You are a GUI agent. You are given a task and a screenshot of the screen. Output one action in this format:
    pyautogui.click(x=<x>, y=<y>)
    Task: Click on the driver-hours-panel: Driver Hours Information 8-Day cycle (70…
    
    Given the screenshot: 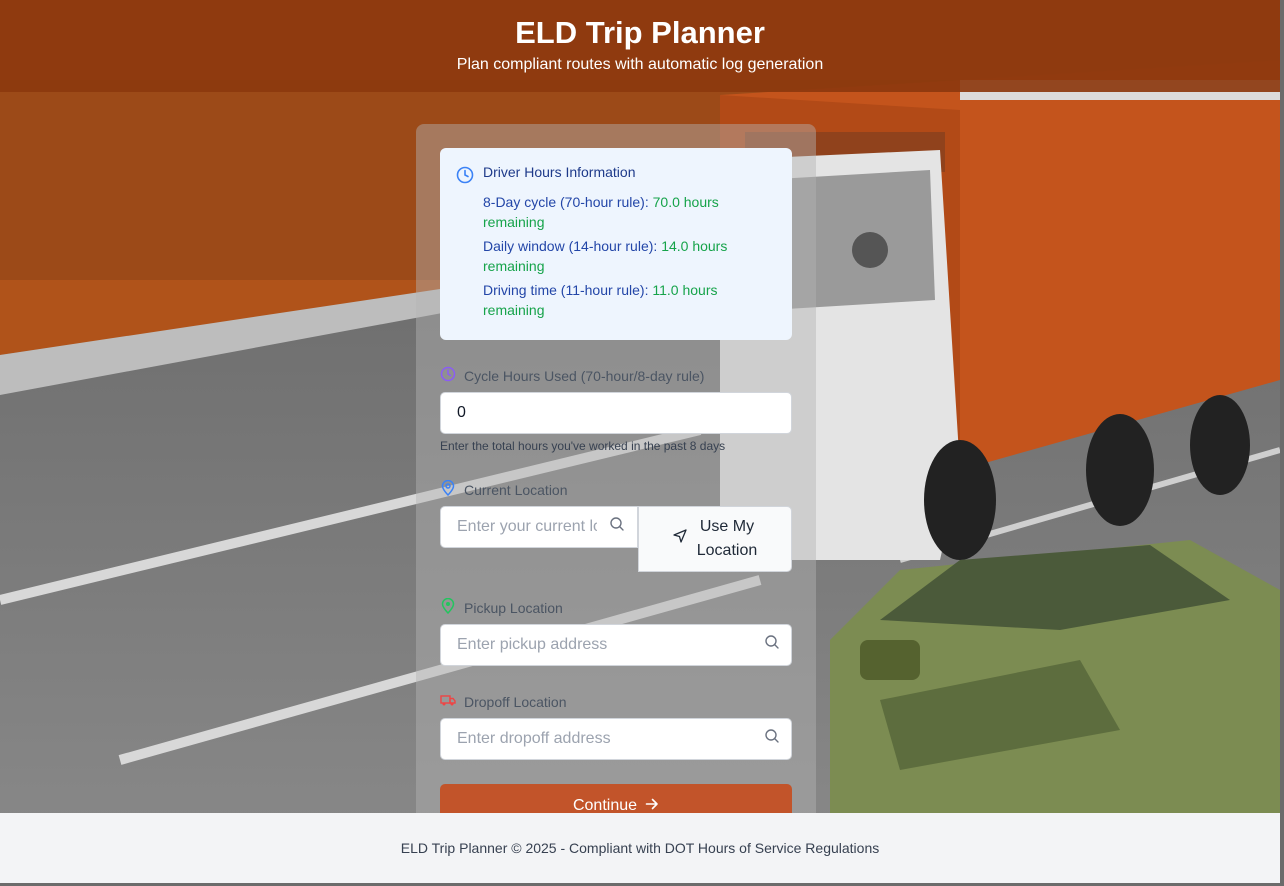 What is the action you would take?
    pyautogui.click(x=616, y=244)
    